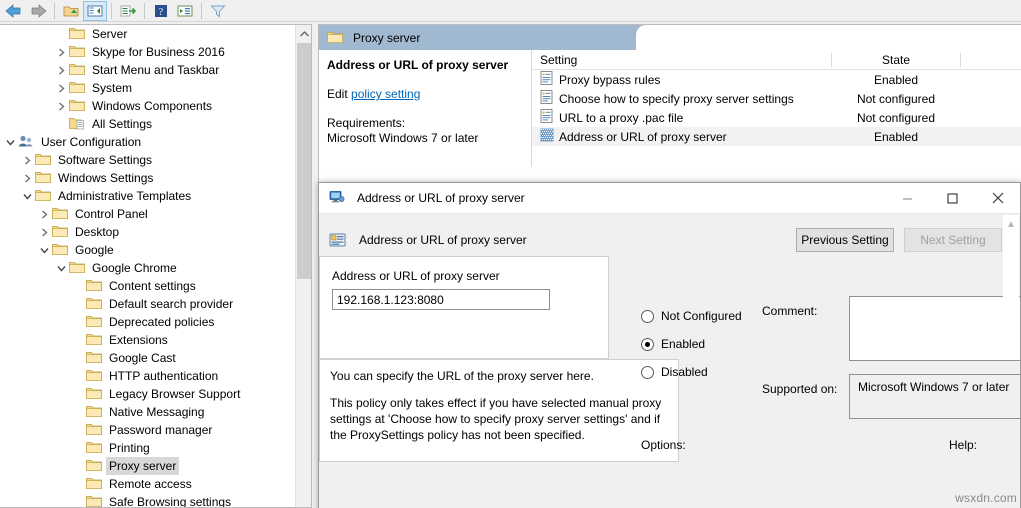  I want to click on filter-icon, so click(218, 11).